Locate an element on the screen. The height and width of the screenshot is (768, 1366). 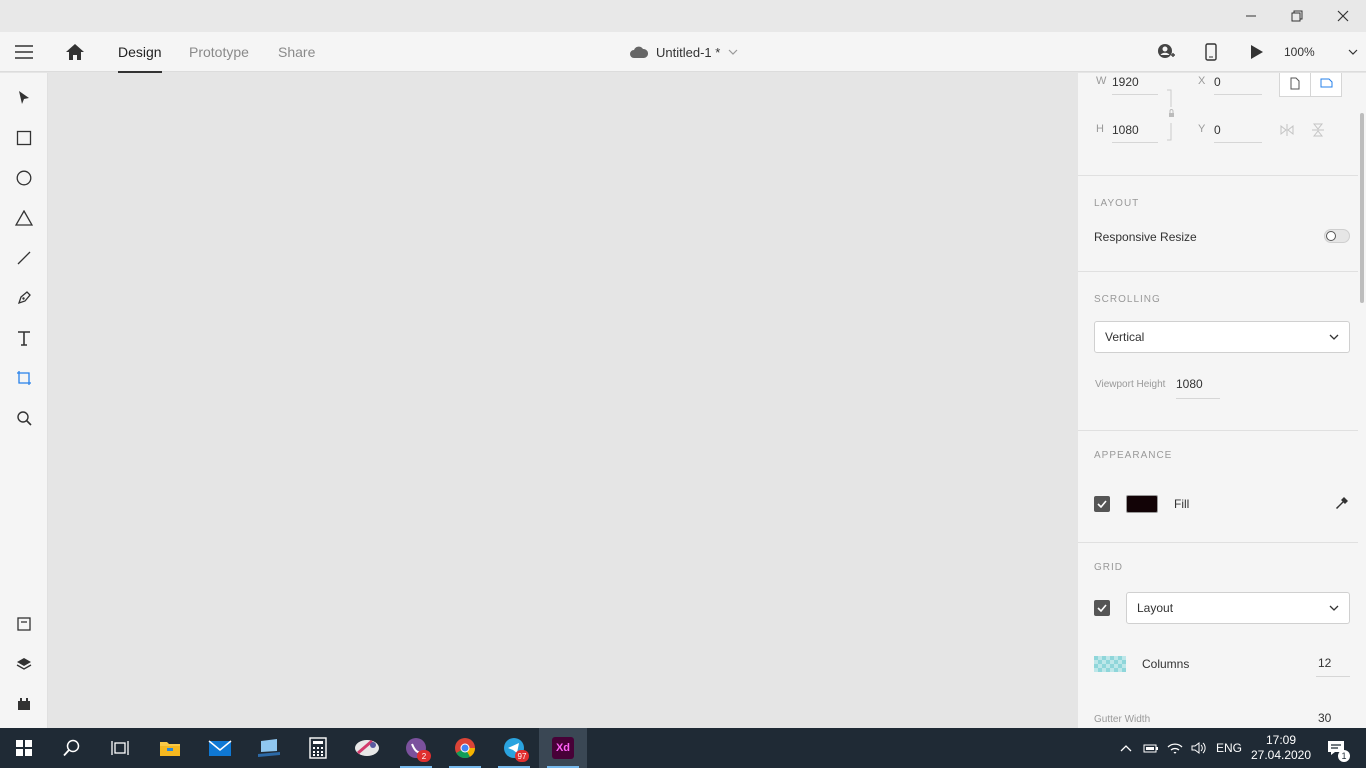
language-indicator: ENG is located at coordinates (1229, 748).